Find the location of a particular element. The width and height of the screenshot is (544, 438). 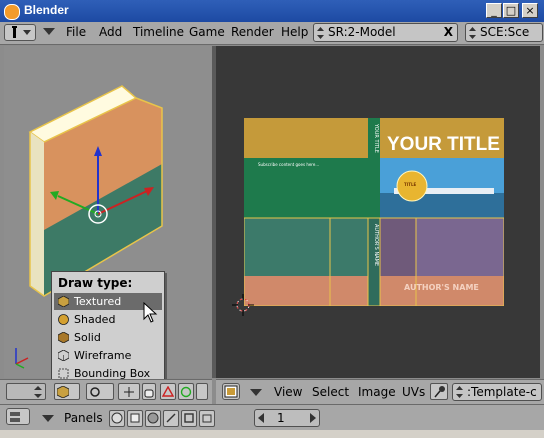

maximize-button: □ is located at coordinates (511, 10).